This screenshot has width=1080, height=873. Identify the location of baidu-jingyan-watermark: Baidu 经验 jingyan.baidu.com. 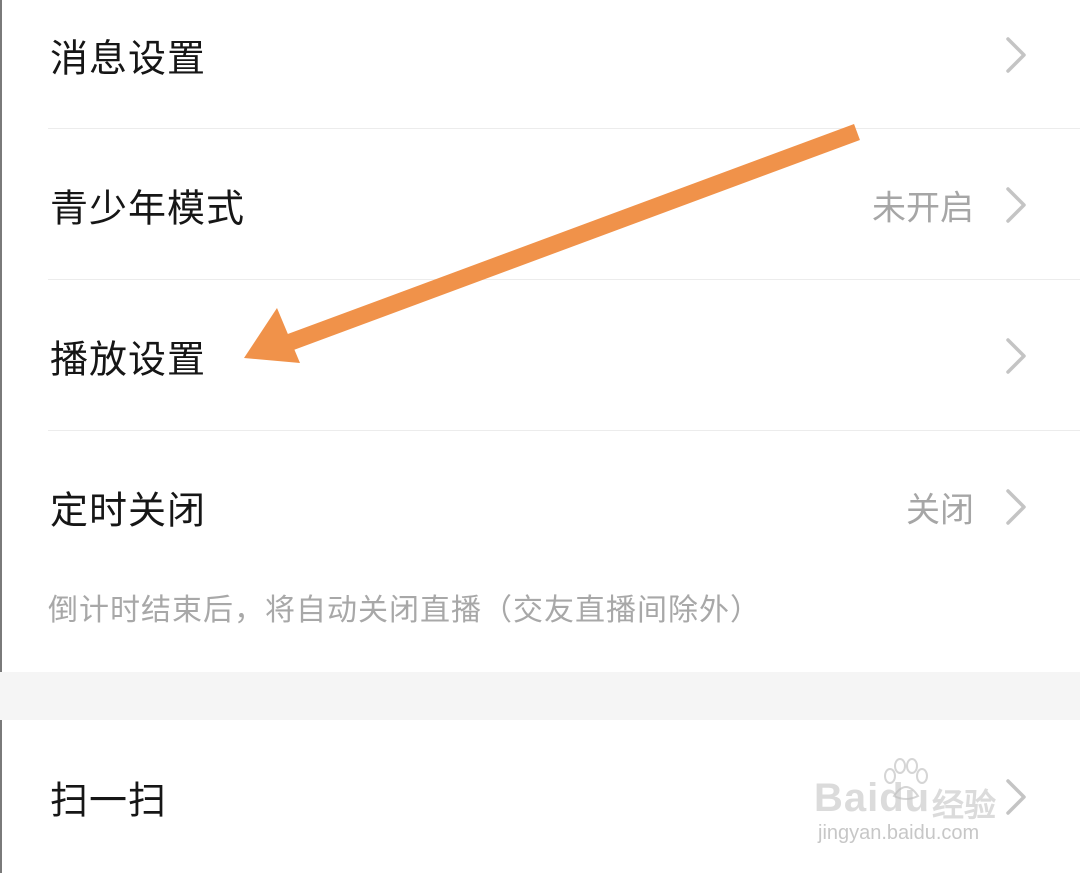
(919, 808).